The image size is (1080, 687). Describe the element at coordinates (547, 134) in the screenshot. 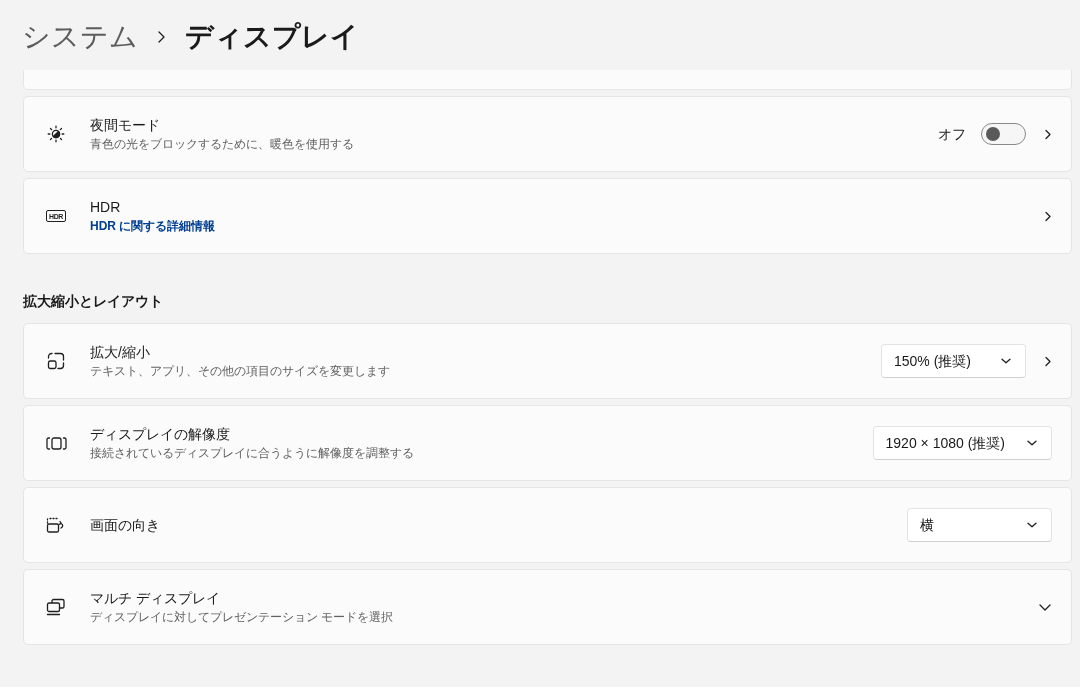

I see `setting-row: 夜間モード 青色の光をブロックするために、暖色を使用する オフ` at that location.